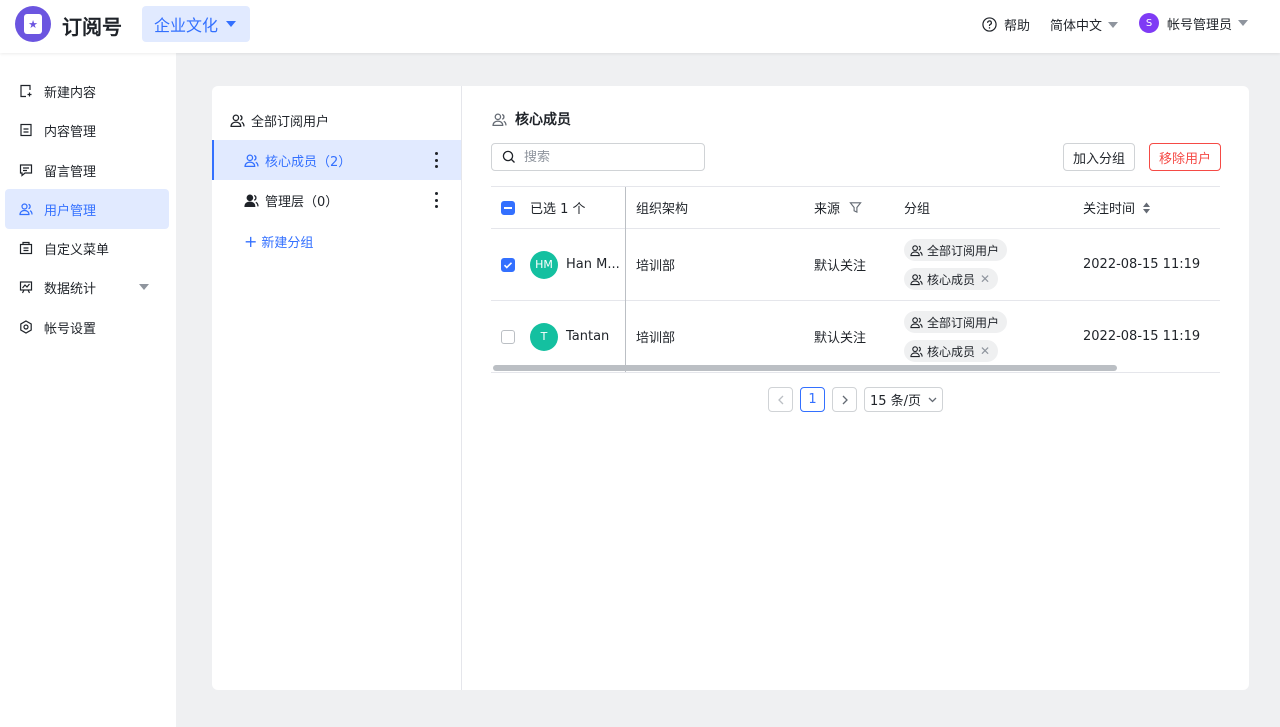 Image resolution: width=1280 pixels, height=727 pixels. Describe the element at coordinates (70, 329) in the screenshot. I see `sidebar-item-label: 帐号设置` at that location.